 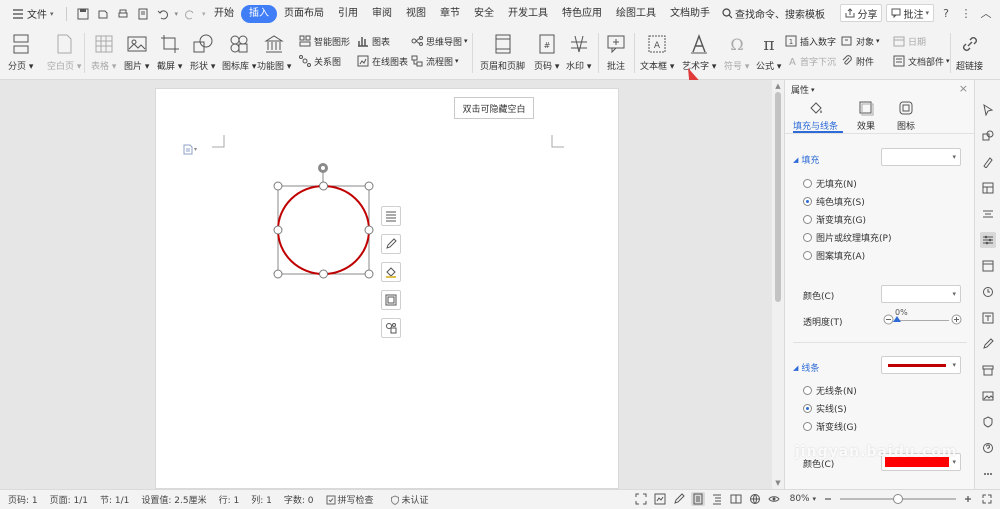 What do you see at coordinates (988, 344) in the screenshot?
I see `edit-icon` at bounding box center [988, 344].